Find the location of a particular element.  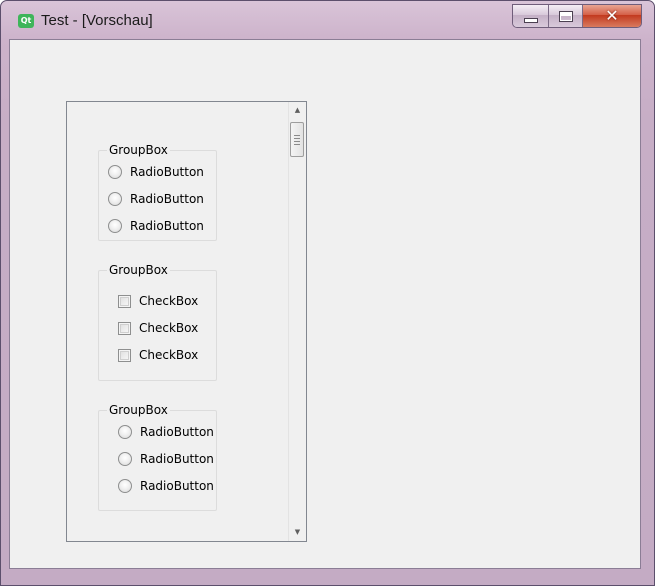

groupbox-2: GroupBox CheckBox CheckBox CheckBox is located at coordinates (157, 322).